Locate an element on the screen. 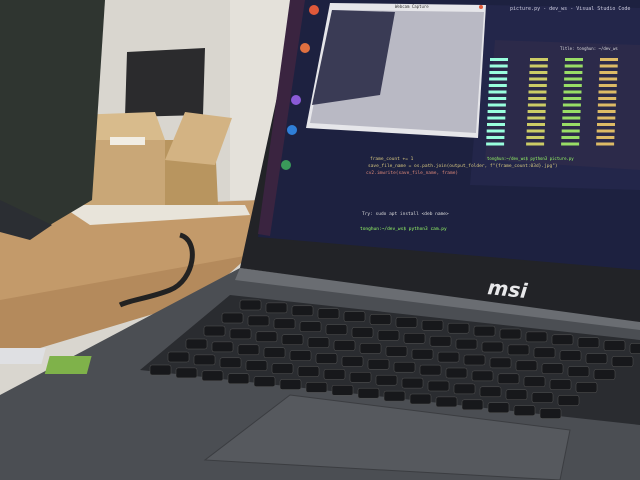  app-center-icon is located at coordinates (305, 48).